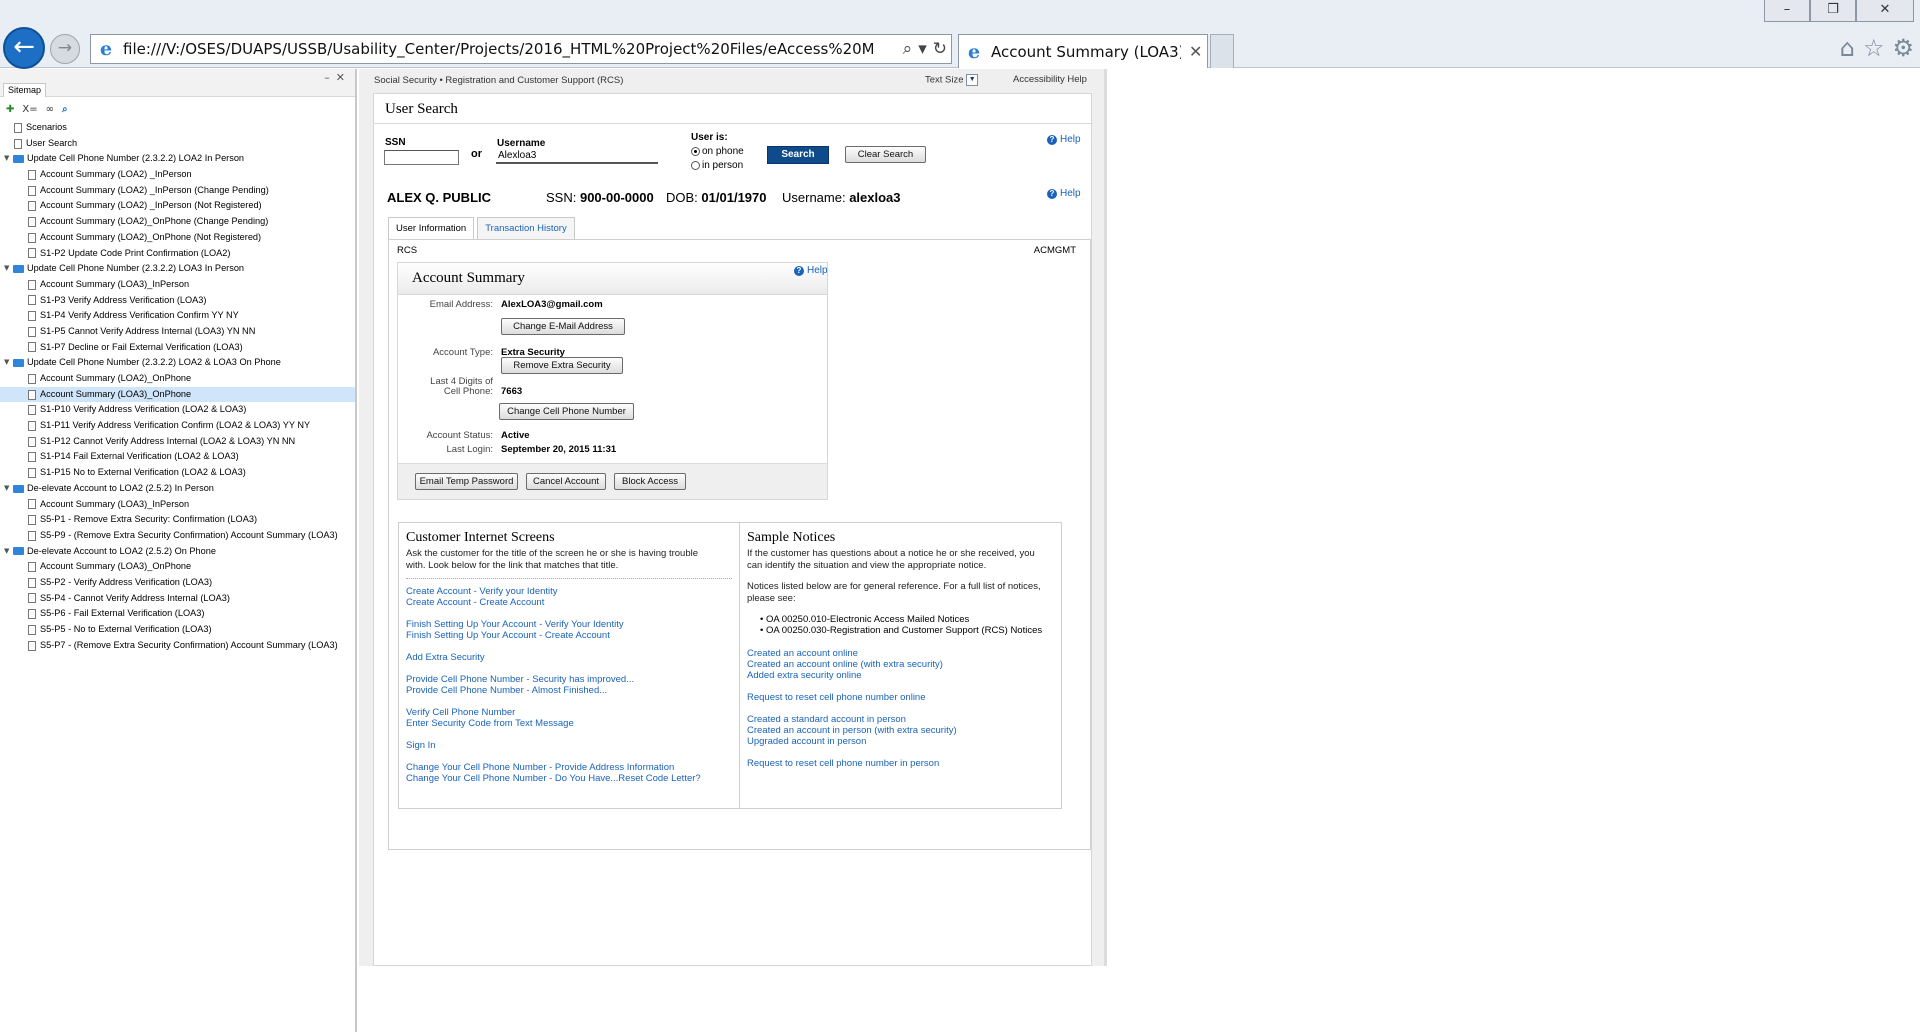  Describe the element at coordinates (563, 326) in the screenshot. I see `change-email-button: Change E-Mail Address` at that location.